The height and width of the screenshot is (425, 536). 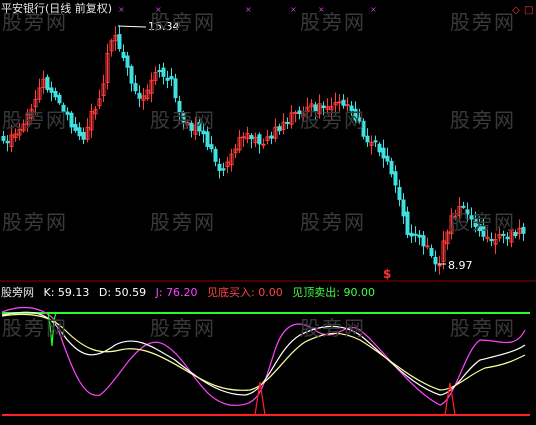 I want to click on k-label: K:, so click(x=49, y=292).